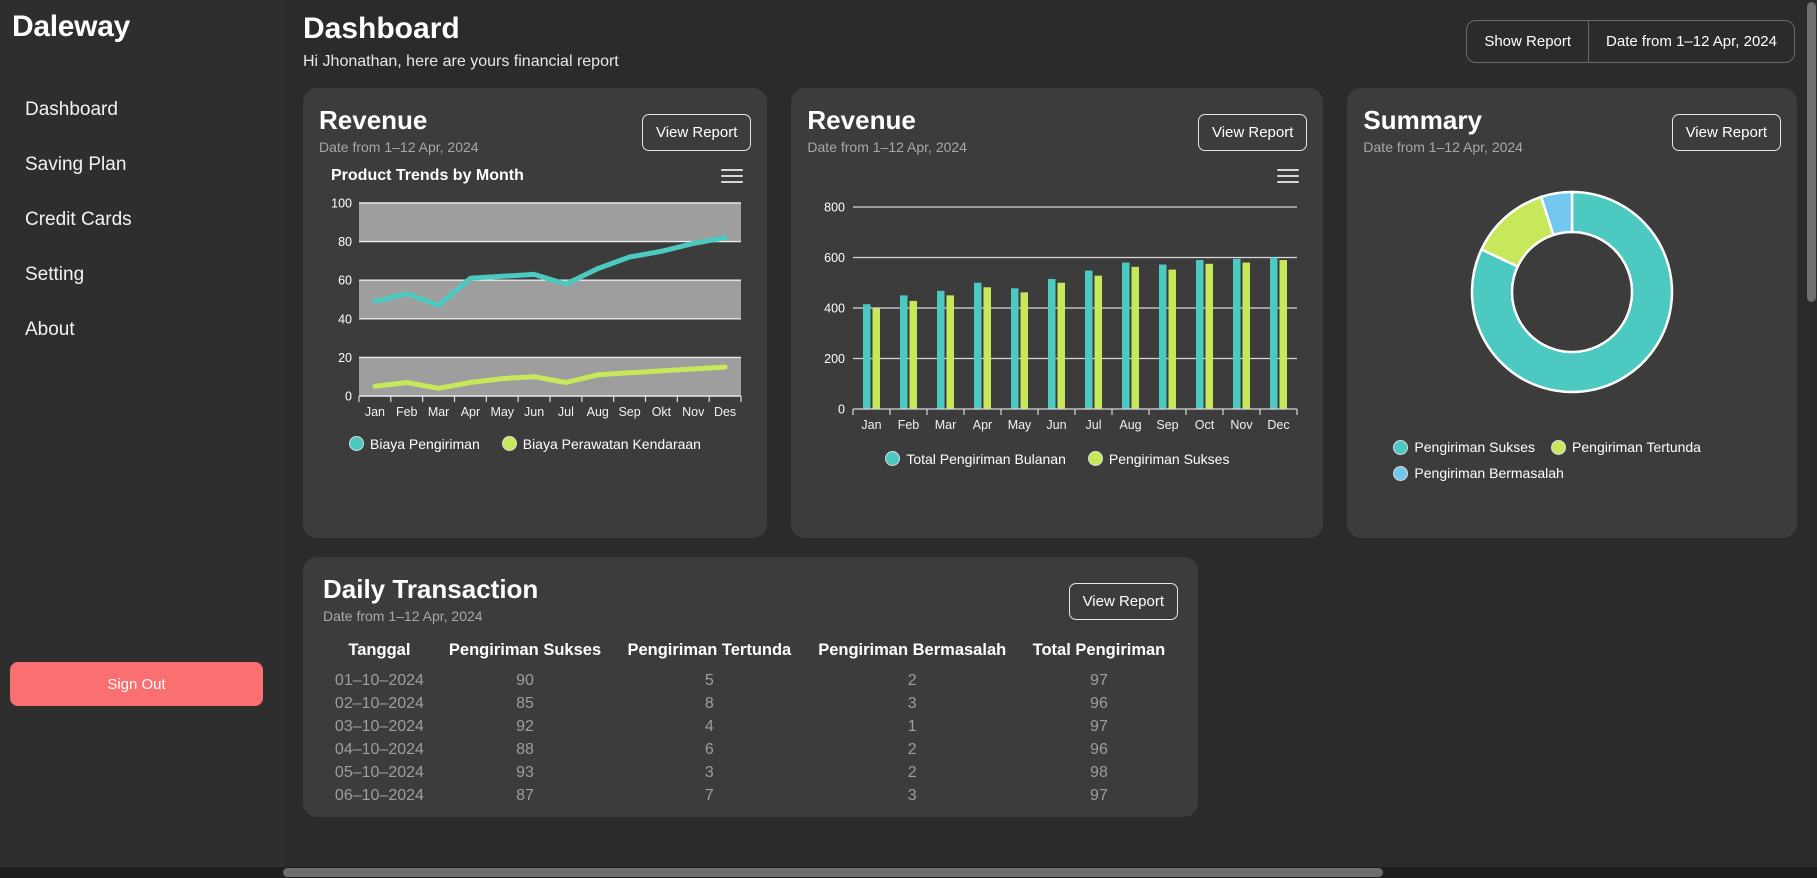 Image resolution: width=1817 pixels, height=878 pixels. What do you see at coordinates (696, 132) in the screenshot?
I see `view-report-button-revenue-line: View Report` at bounding box center [696, 132].